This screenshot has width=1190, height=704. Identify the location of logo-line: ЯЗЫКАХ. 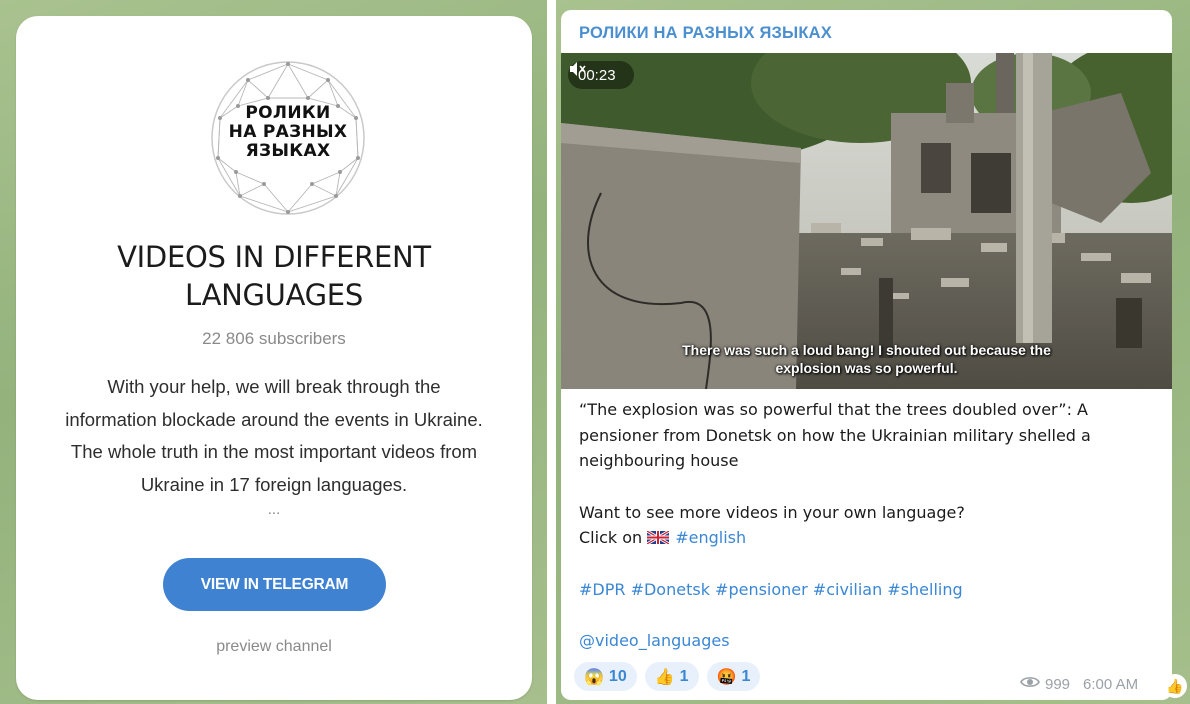
(288, 151).